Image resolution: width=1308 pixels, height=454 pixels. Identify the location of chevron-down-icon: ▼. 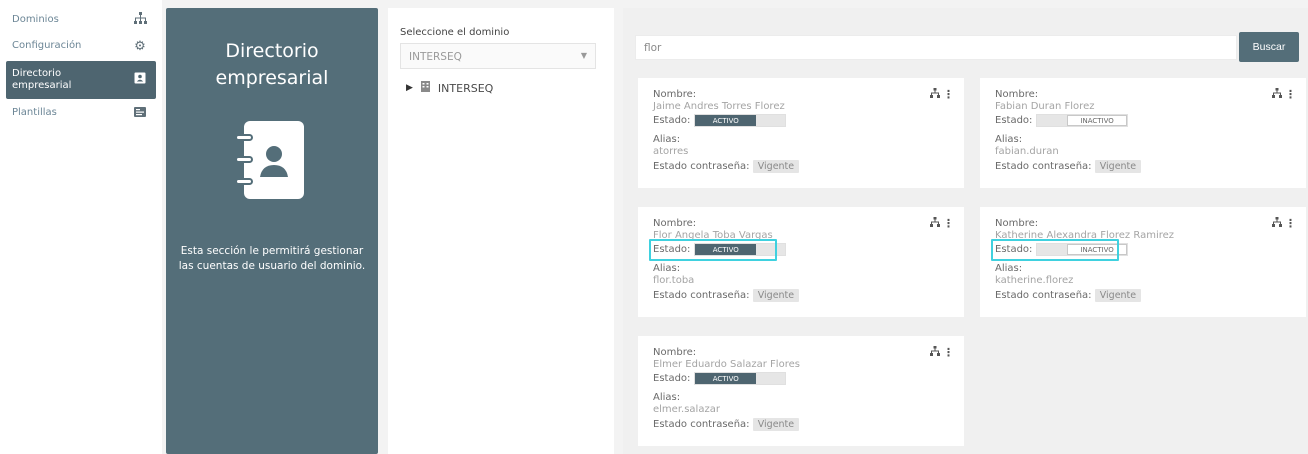
(583, 55).